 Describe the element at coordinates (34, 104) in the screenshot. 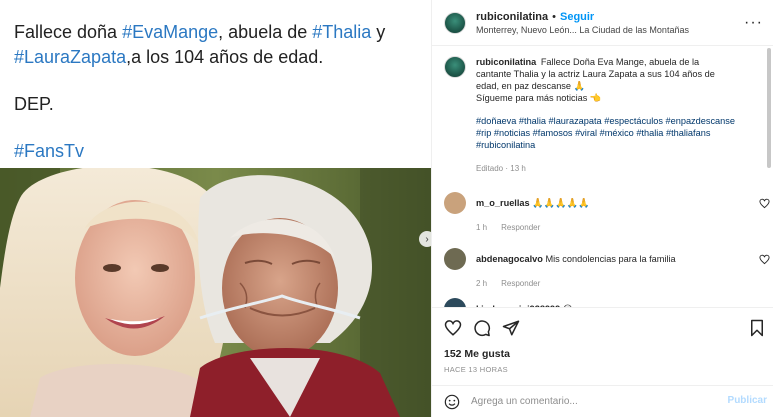

I see `media-line-3: DEP.` at that location.